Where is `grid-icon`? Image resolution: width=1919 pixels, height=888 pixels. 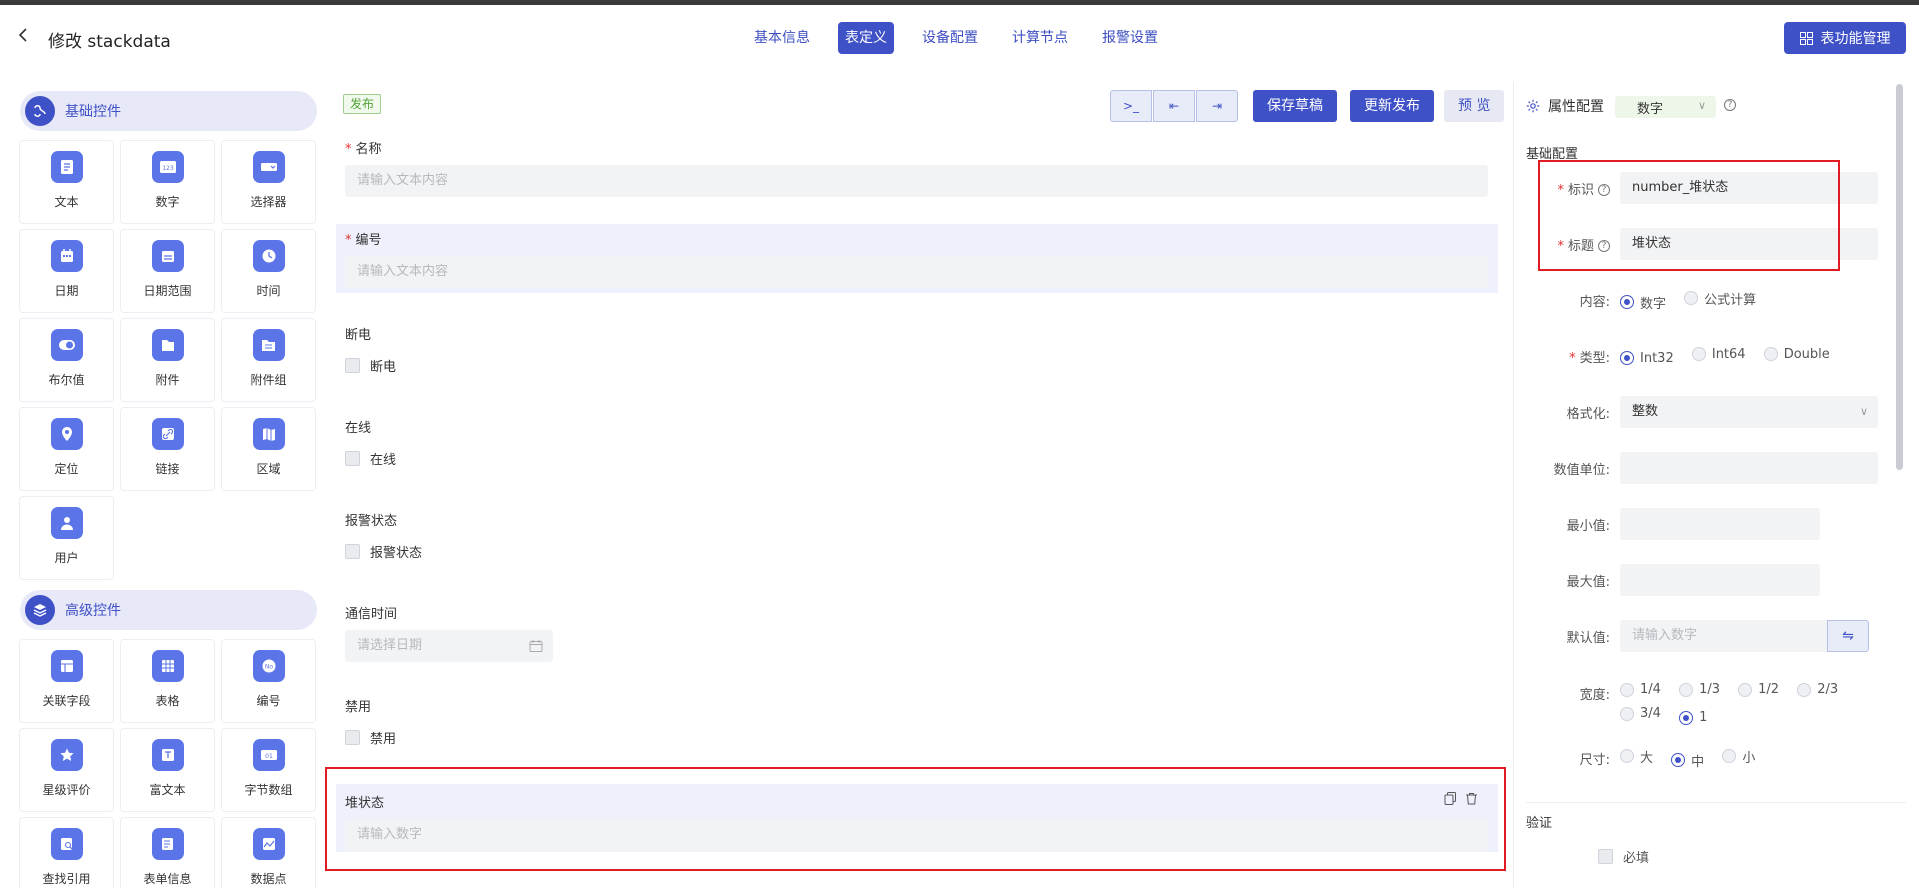 grid-icon is located at coordinates (1806, 38).